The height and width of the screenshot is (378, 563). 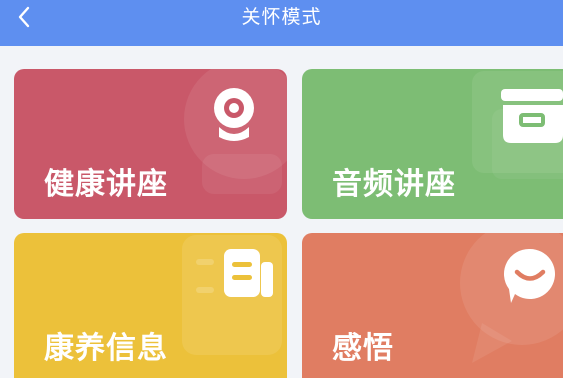 I want to click on card-label: 健康讲座, so click(x=106, y=184).